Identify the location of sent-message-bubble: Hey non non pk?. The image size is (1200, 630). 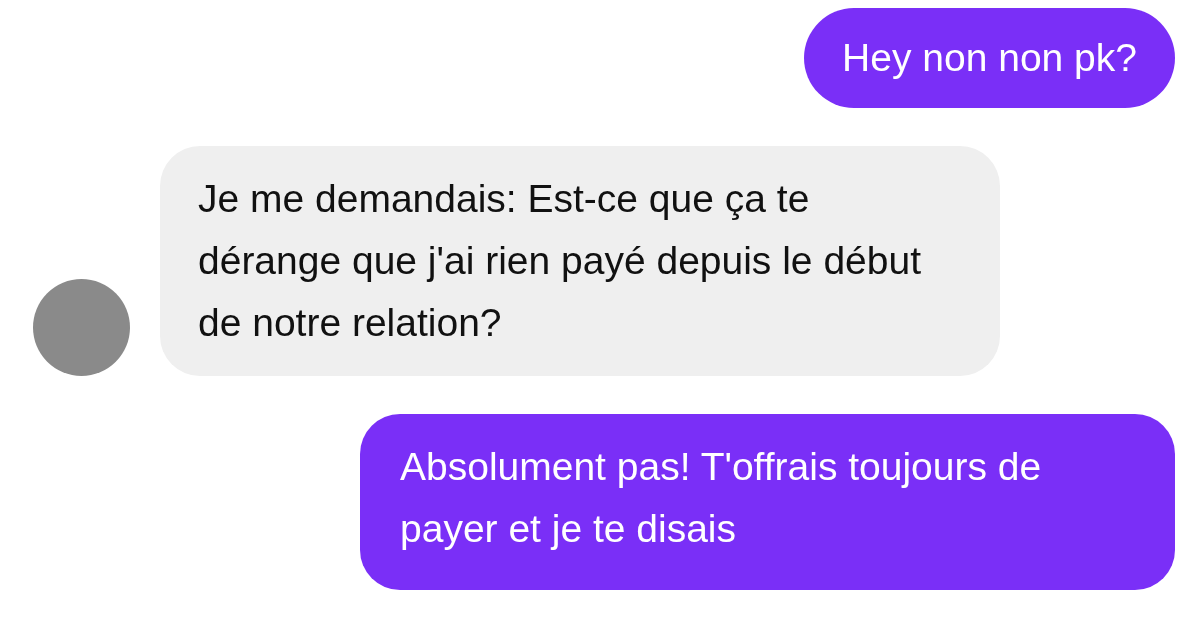
(989, 58).